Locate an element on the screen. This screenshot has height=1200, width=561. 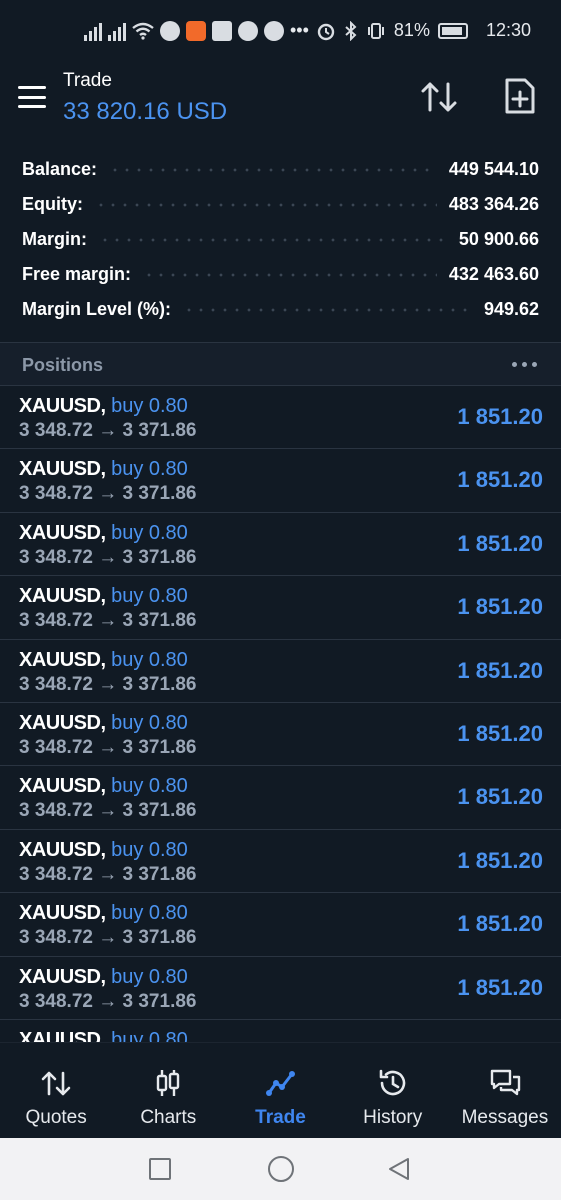
summary-row-margin-level: Margin Level (%): 949.62 is located at coordinates (280, 309).